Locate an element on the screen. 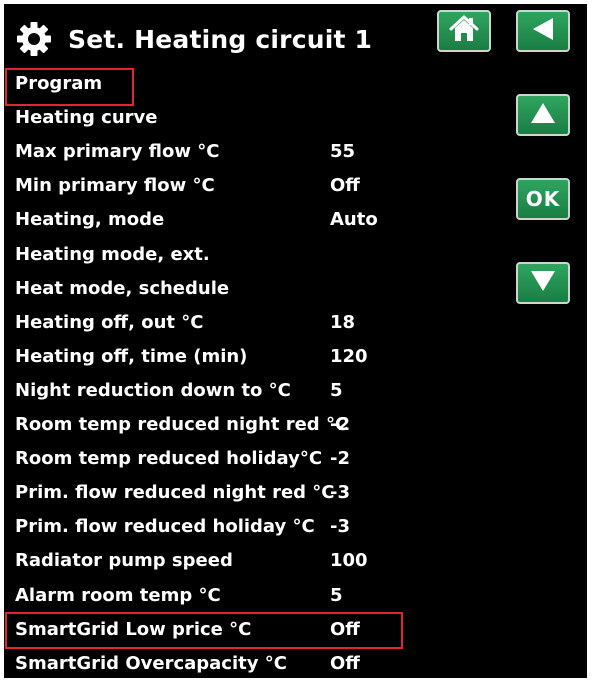  setting-row: Heating mode, ext. is located at coordinates (254, 255).